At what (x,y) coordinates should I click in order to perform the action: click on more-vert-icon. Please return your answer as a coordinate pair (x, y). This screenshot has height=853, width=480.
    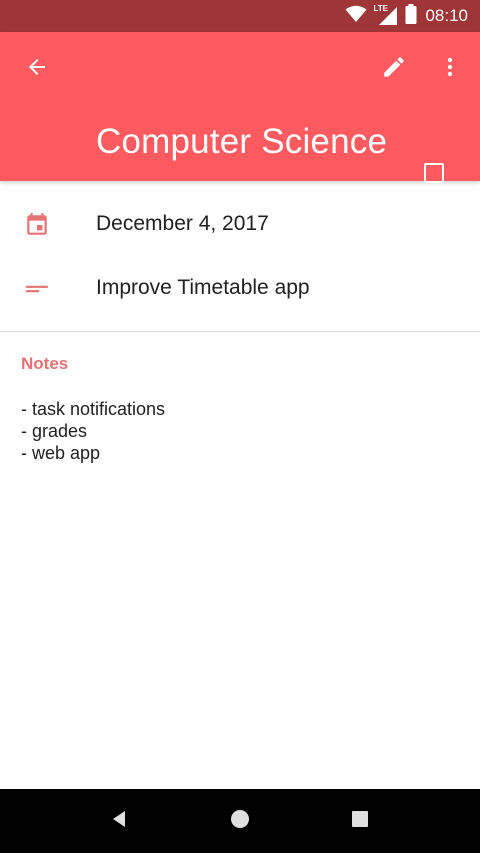
    Looking at the image, I should click on (450, 69).